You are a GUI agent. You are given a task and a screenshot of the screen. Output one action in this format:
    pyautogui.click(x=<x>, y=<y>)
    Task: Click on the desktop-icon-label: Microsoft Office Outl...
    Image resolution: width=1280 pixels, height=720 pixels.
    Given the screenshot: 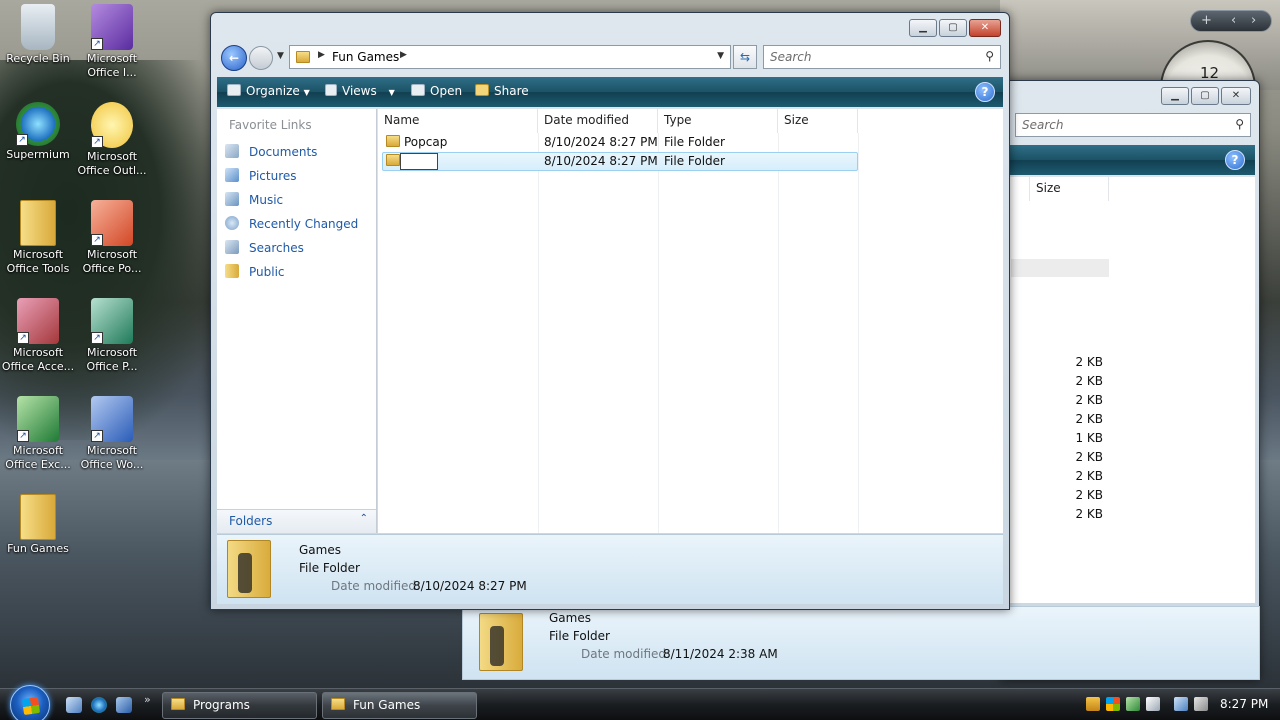 What is the action you would take?
    pyautogui.click(x=112, y=163)
    